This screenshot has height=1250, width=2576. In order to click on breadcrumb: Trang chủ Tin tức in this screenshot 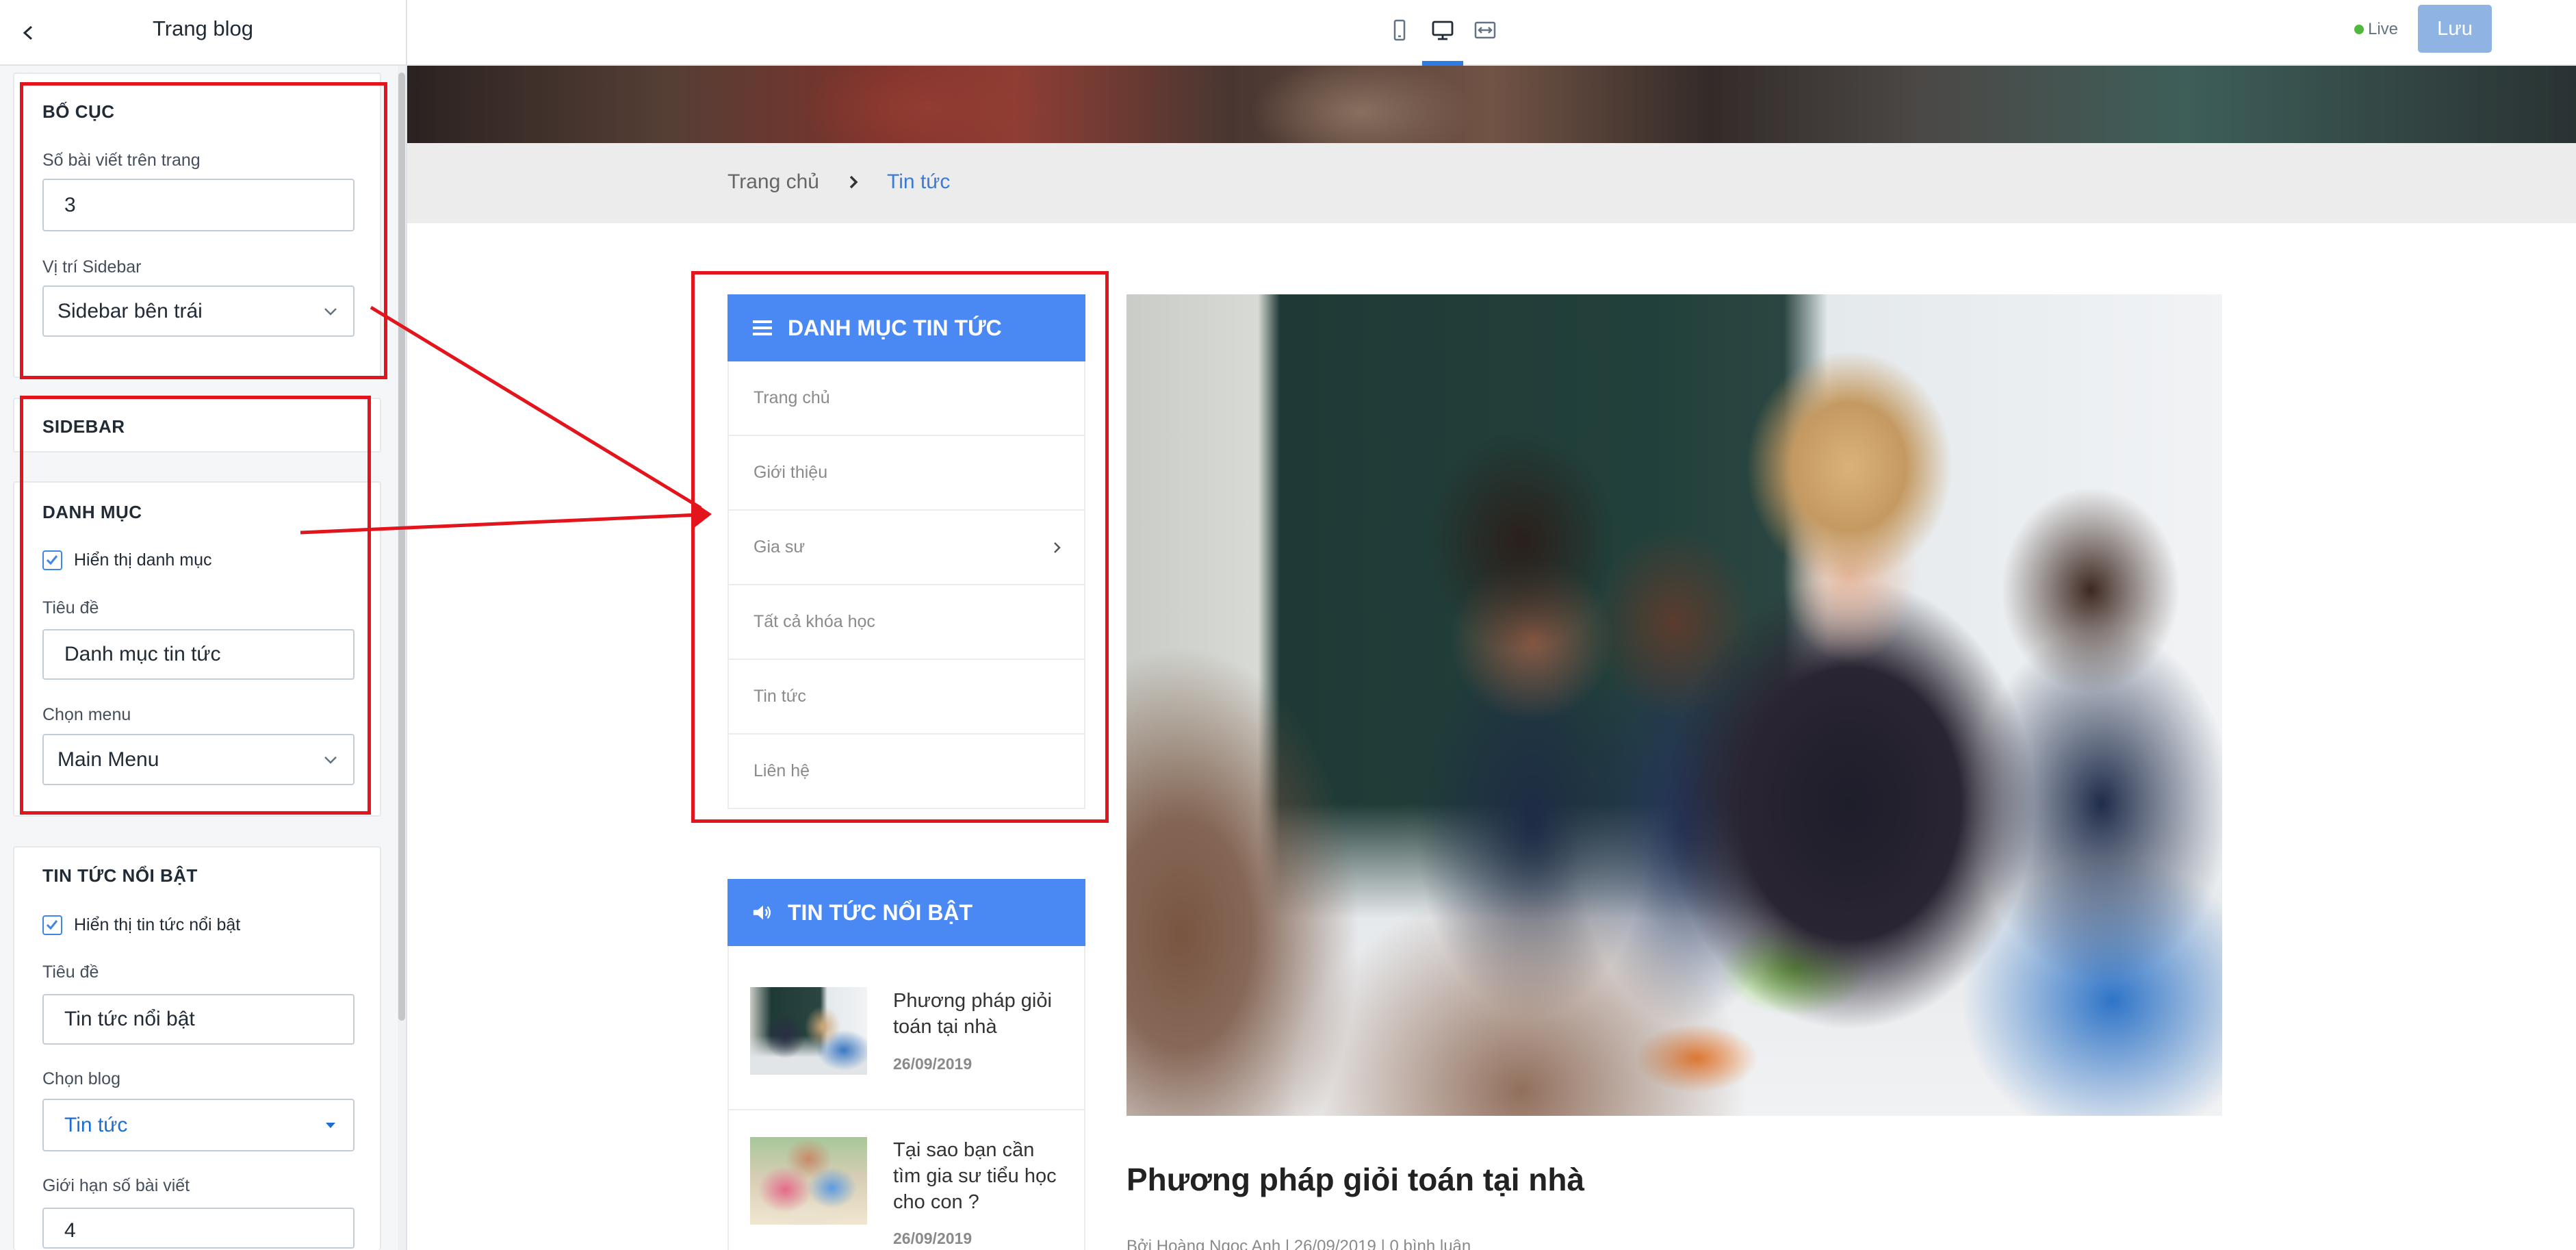, I will do `click(1491, 183)`.